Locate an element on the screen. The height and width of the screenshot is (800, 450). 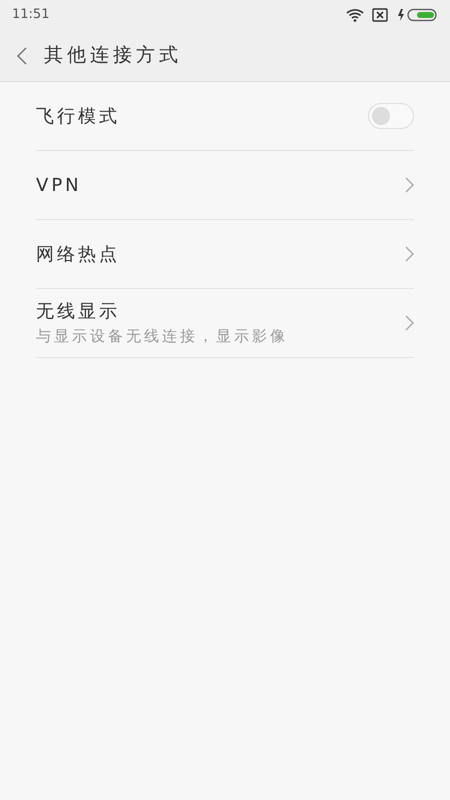
settings-row: 无线显示 与显示设备无线连接，显示影像 is located at coordinates (225, 323).